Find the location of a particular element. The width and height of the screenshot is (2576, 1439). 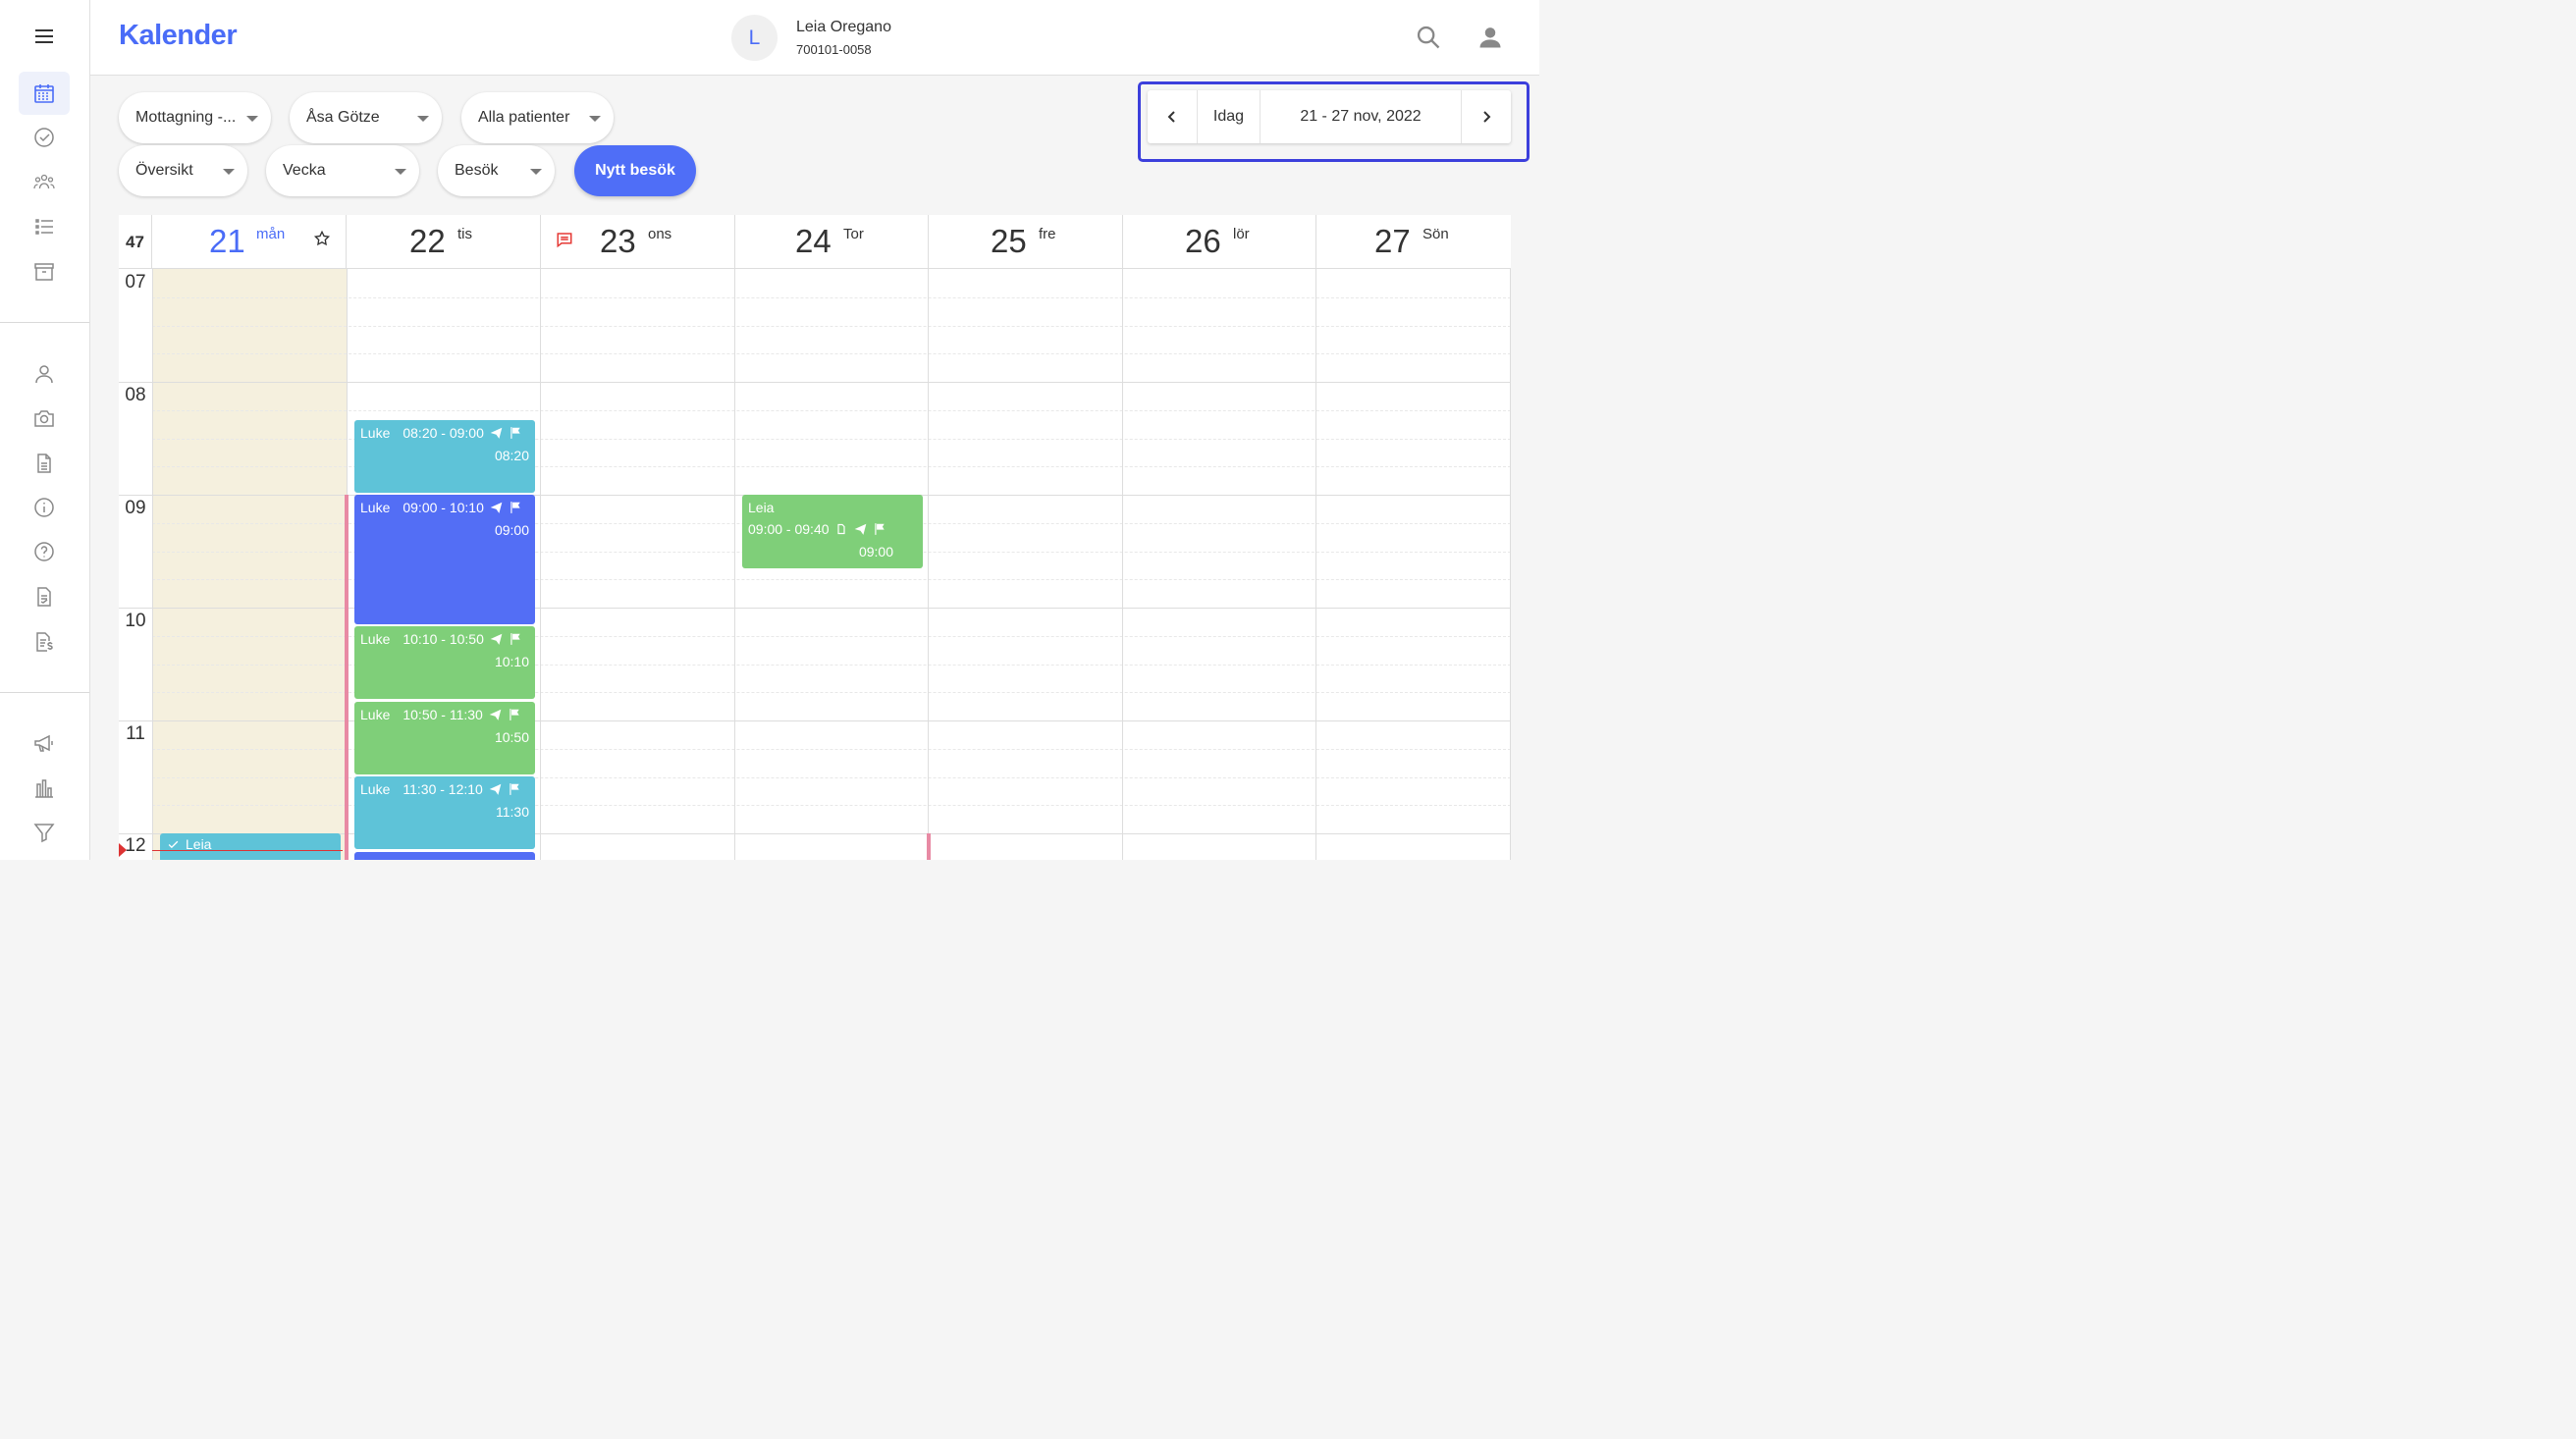

sidebar-item-help is located at coordinates (44, 551).